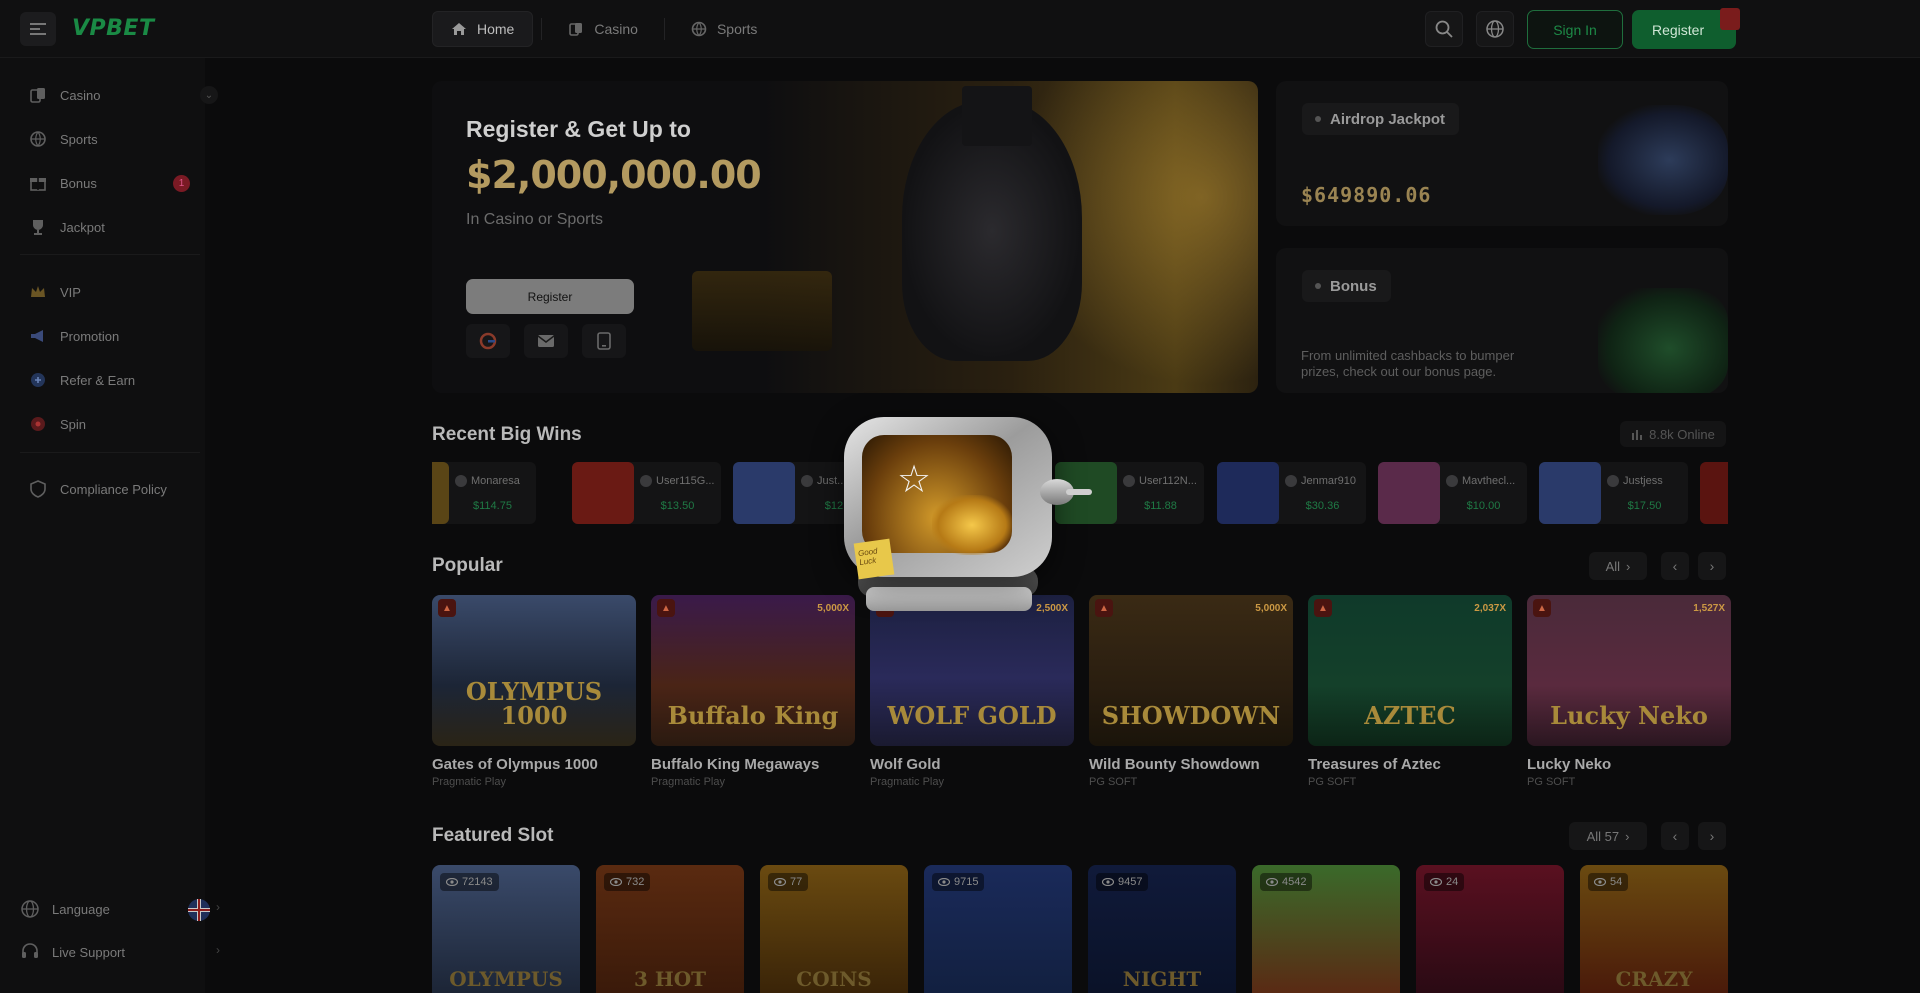 The height and width of the screenshot is (993, 1920). I want to click on sidebar-item-sports: Sports, so click(123, 139).